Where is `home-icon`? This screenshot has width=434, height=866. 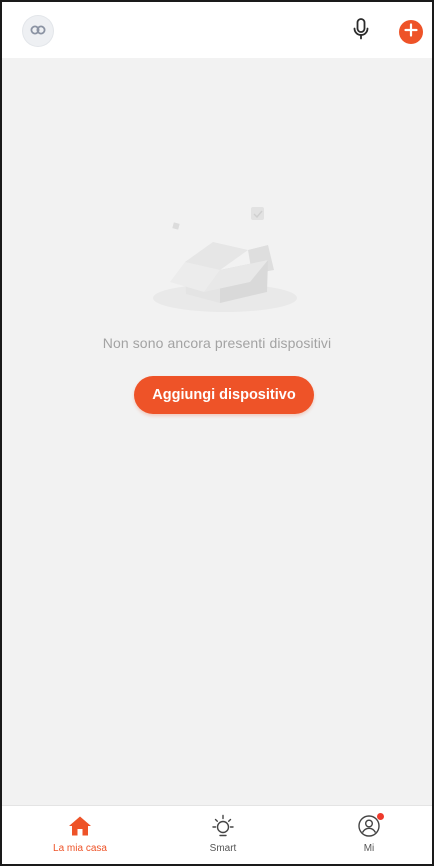 home-icon is located at coordinates (80, 826).